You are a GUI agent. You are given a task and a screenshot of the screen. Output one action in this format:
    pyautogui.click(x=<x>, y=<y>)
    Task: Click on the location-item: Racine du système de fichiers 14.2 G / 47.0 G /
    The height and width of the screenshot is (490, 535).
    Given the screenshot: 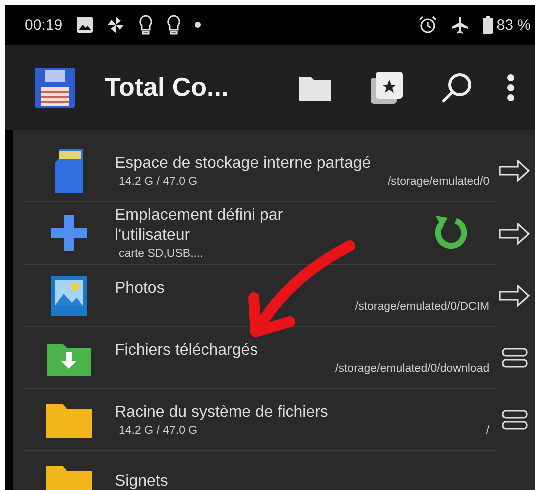 What is the action you would take?
    pyautogui.click(x=259, y=420)
    